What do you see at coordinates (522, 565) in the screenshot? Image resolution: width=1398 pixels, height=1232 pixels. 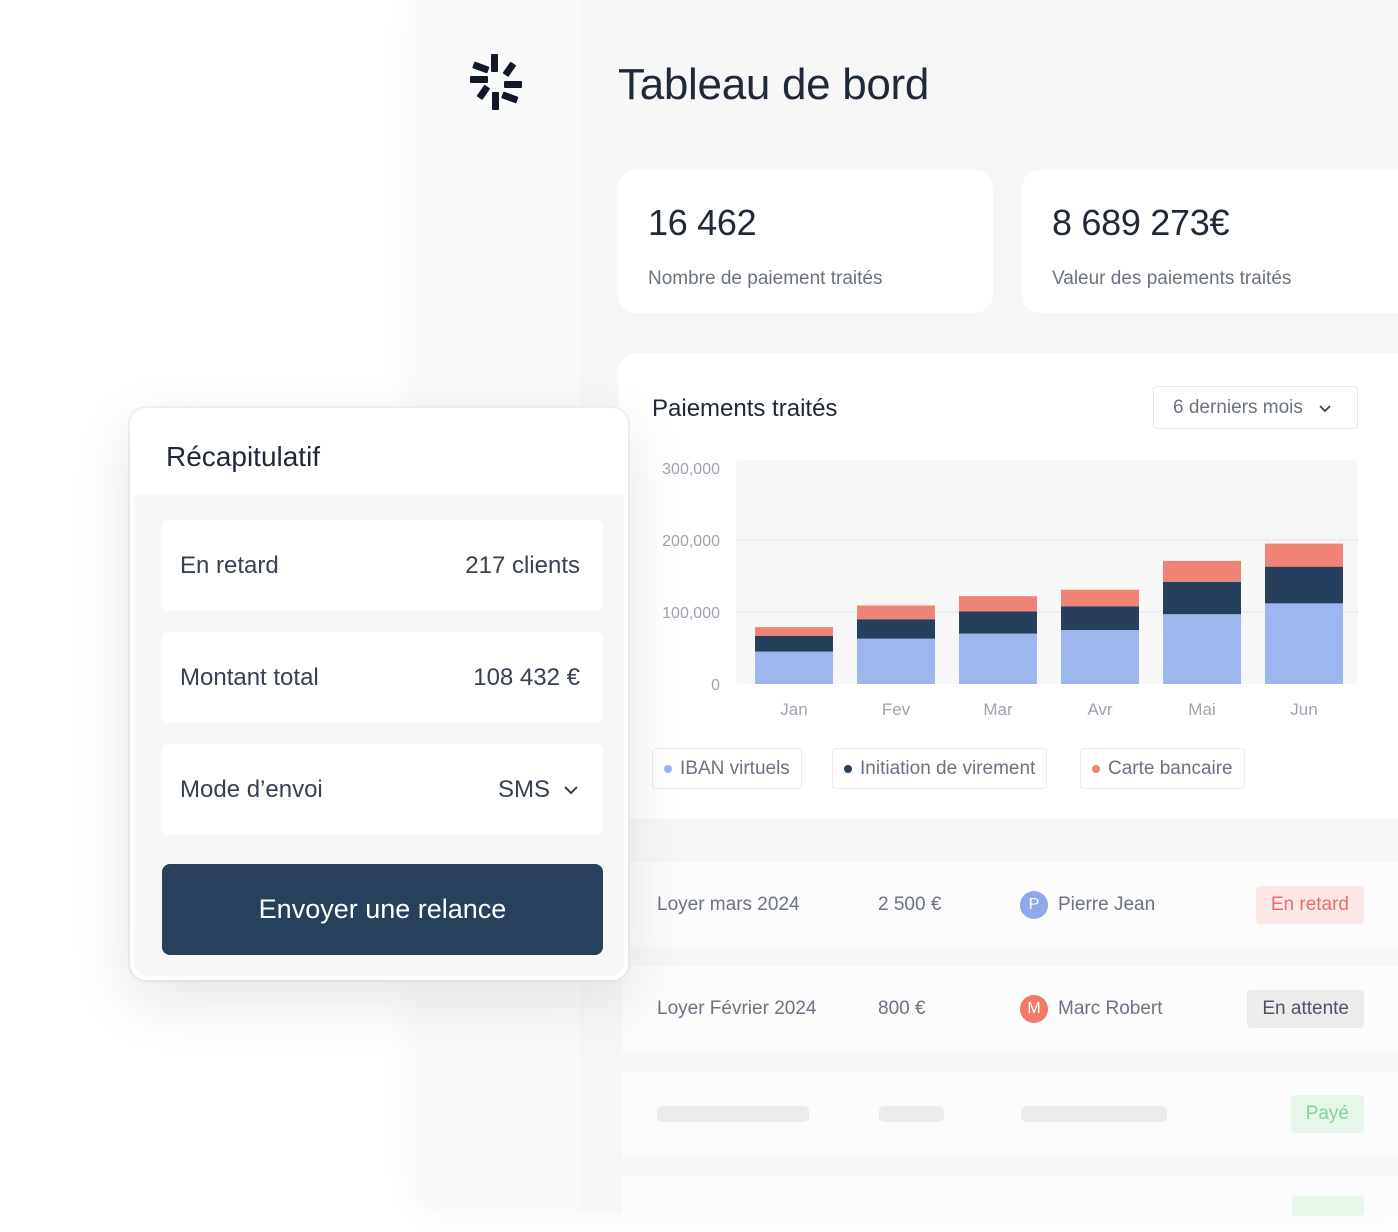 I see `summary-value: 217 clients` at bounding box center [522, 565].